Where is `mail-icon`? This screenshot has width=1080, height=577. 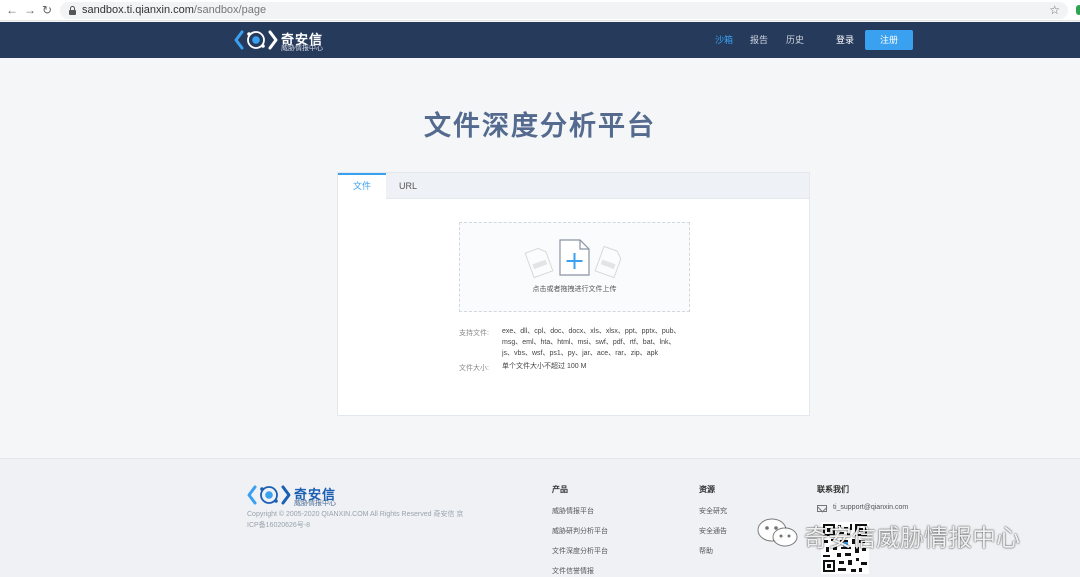
mail-icon is located at coordinates (822, 508).